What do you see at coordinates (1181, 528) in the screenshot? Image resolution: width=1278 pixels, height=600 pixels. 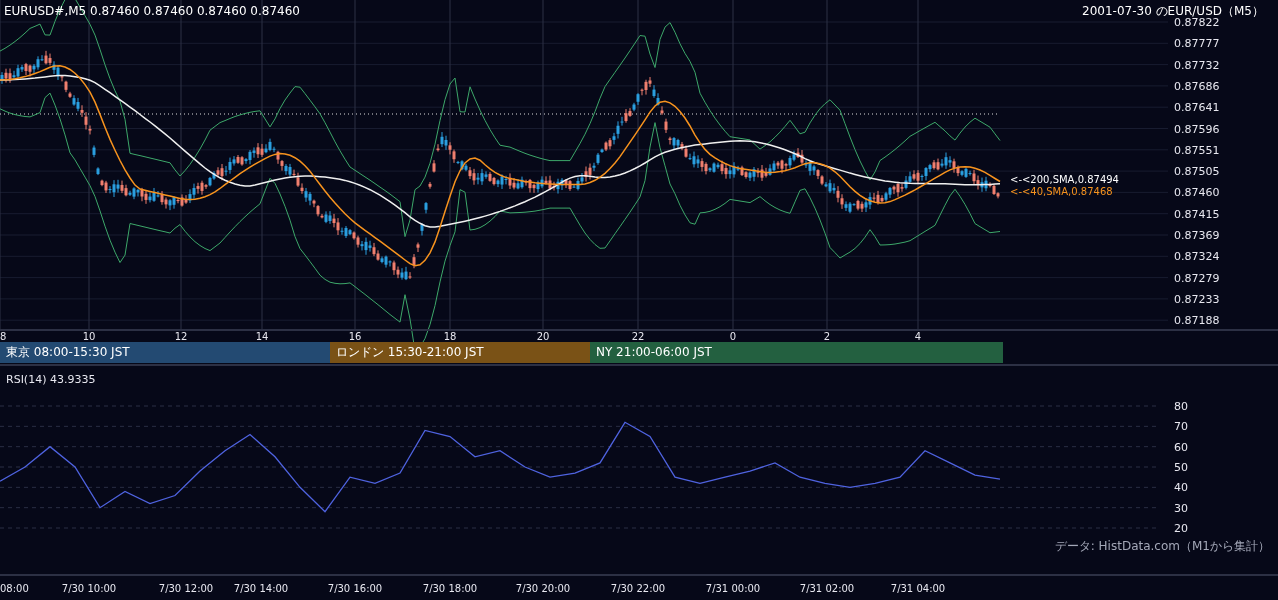 I see `rsi-axis-label: 20` at bounding box center [1181, 528].